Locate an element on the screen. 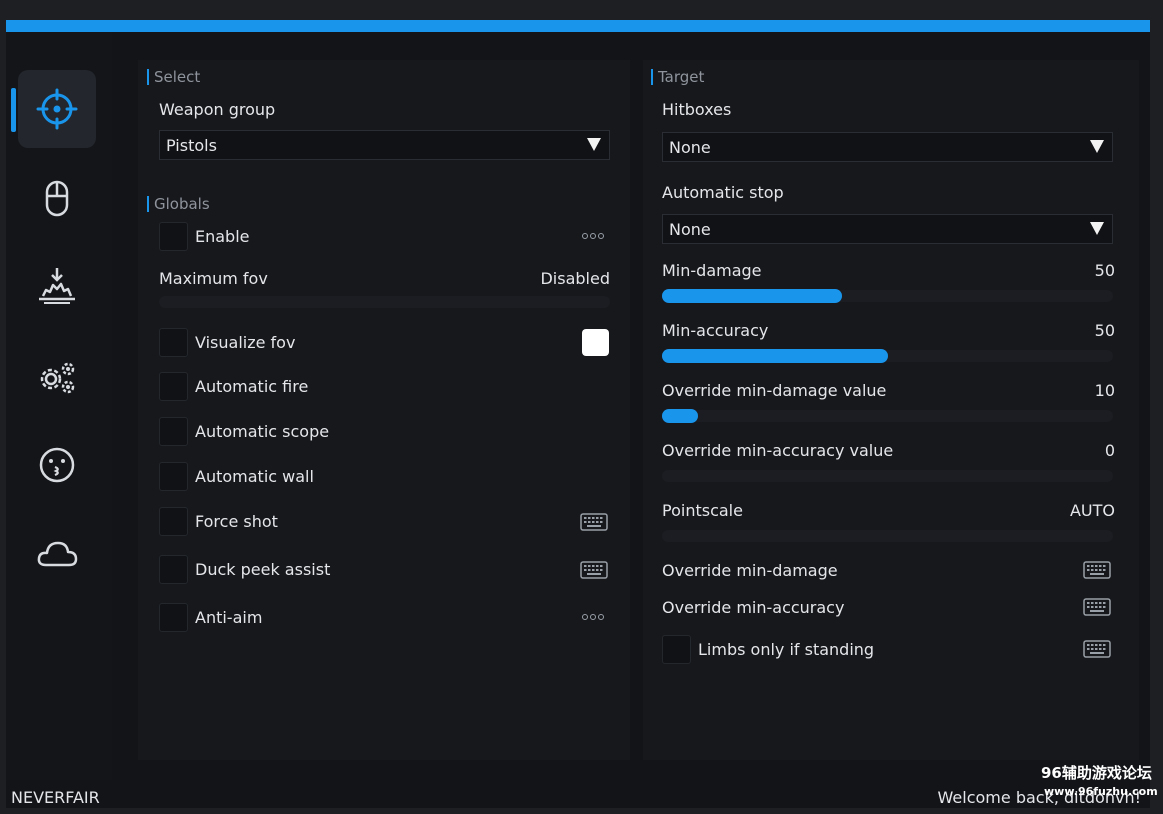  limbs-only-keybind-icon is located at coordinates (1097, 649).